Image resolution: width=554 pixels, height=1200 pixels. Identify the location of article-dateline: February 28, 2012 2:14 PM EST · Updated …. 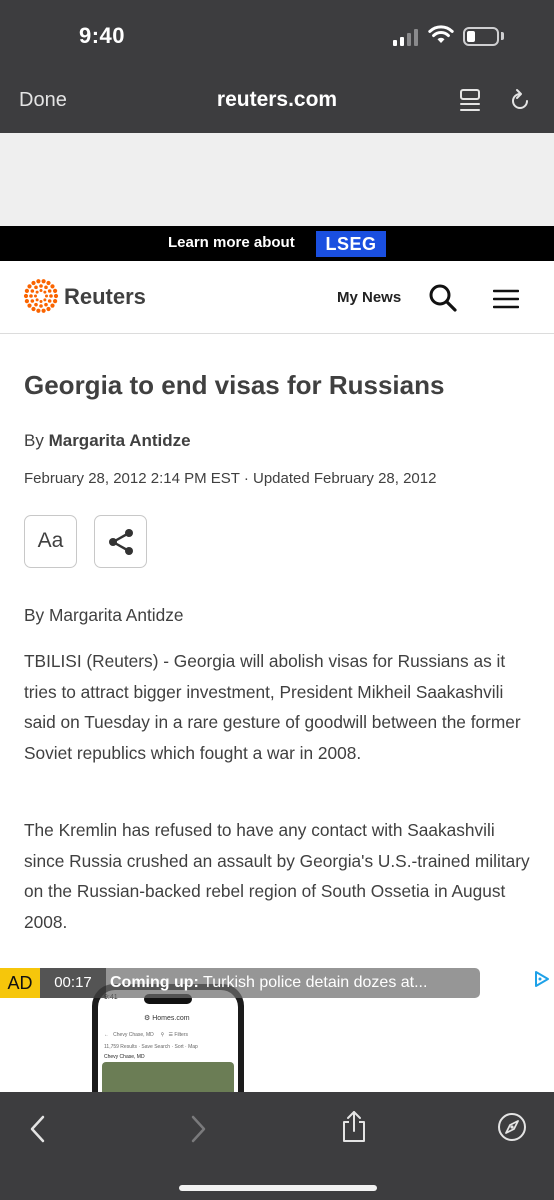
(230, 478).